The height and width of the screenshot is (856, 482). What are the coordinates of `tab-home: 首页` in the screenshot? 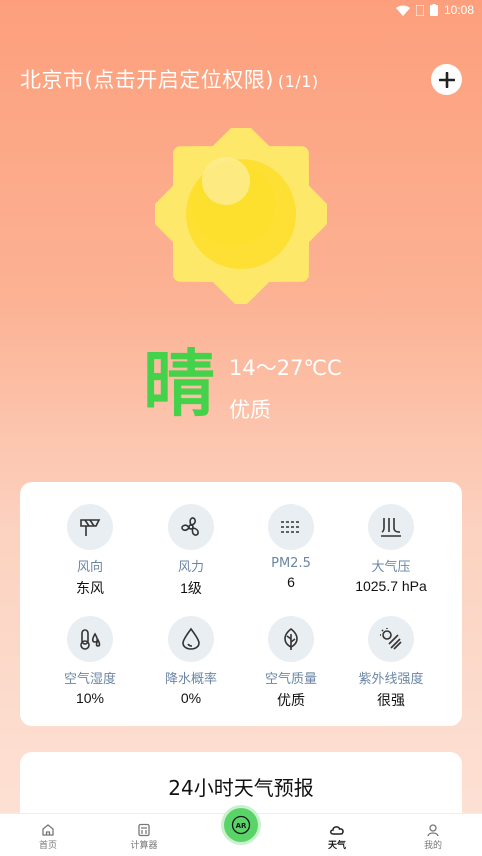 It's located at (48, 836).